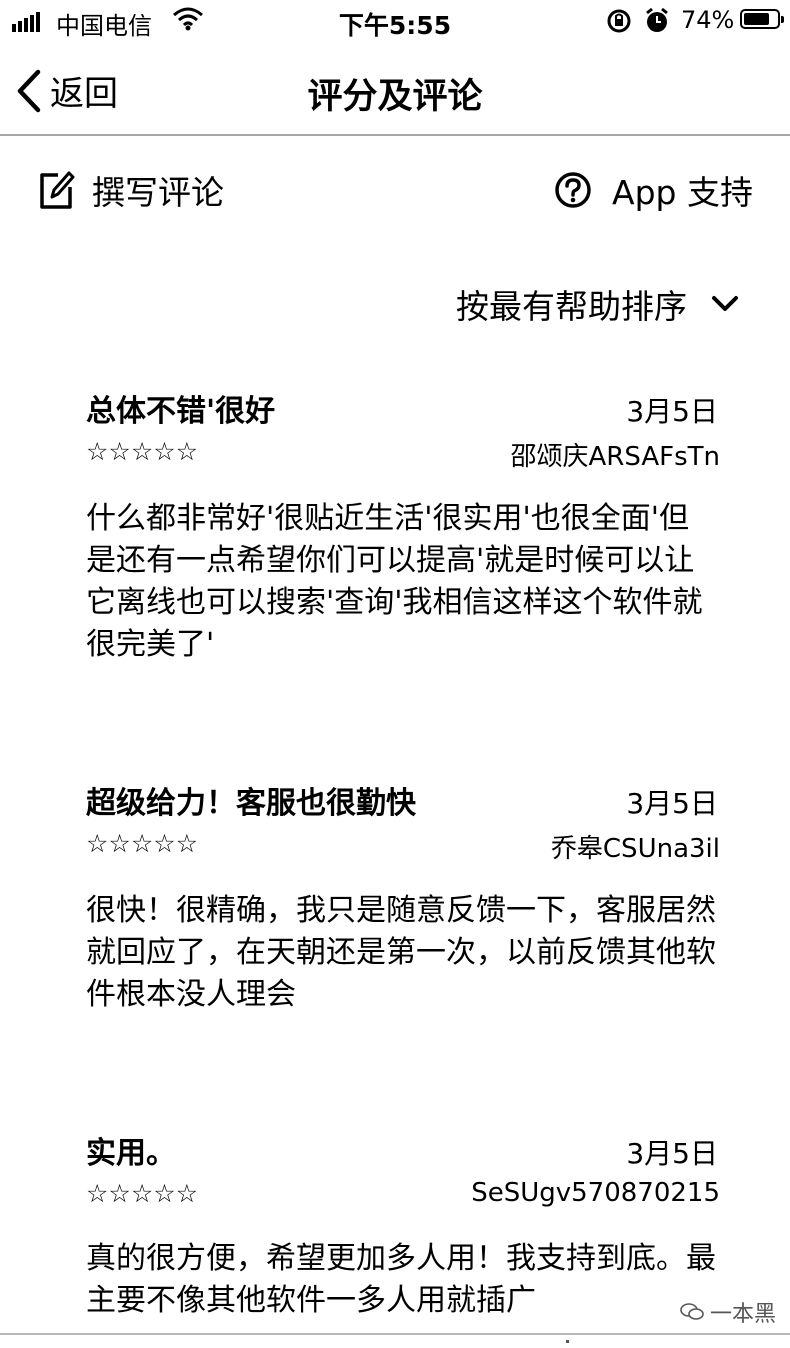 This screenshot has width=790, height=1348. I want to click on review-author: 邵颂庆ARSAFsTn, so click(615, 457).